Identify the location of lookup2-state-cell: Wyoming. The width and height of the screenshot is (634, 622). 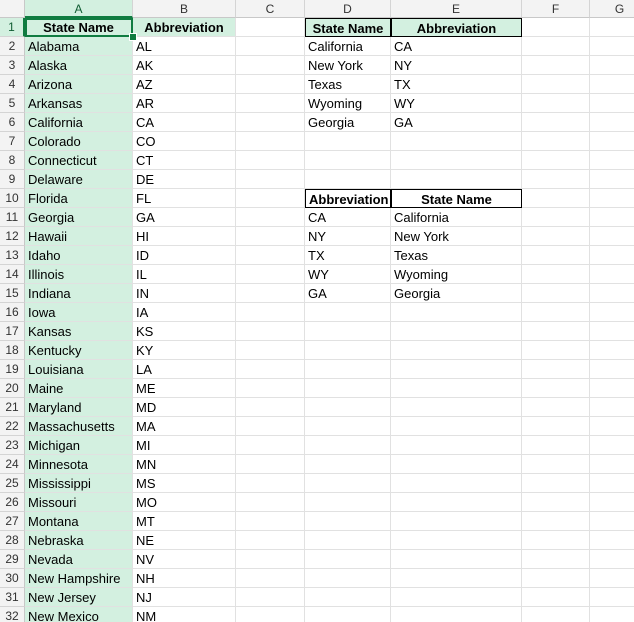
(456, 274).